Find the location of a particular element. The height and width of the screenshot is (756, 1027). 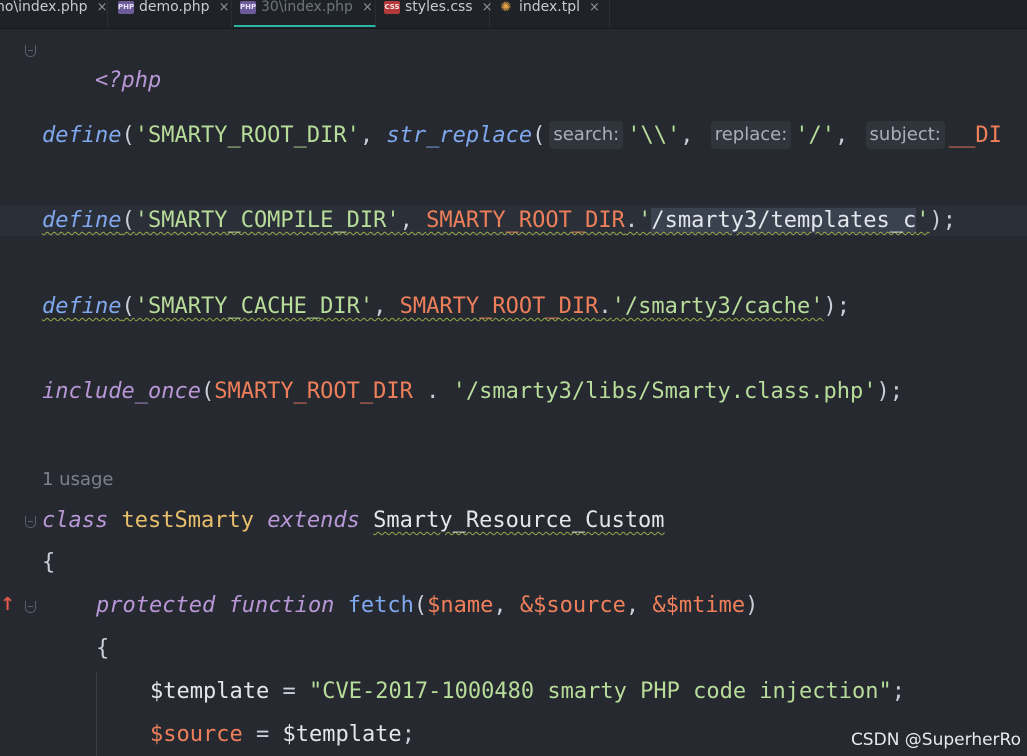

parent-class-name: Smarty_Resource_Custom is located at coordinates (519, 520).